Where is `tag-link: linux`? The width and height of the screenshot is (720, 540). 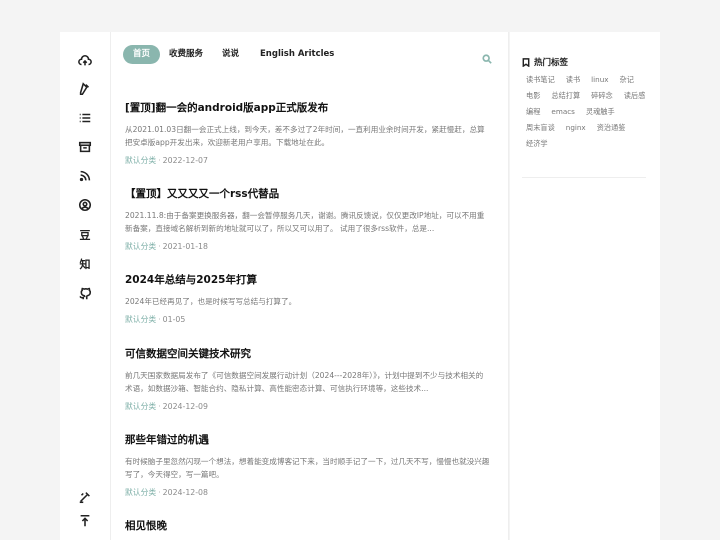
tag-link: linux is located at coordinates (599, 80).